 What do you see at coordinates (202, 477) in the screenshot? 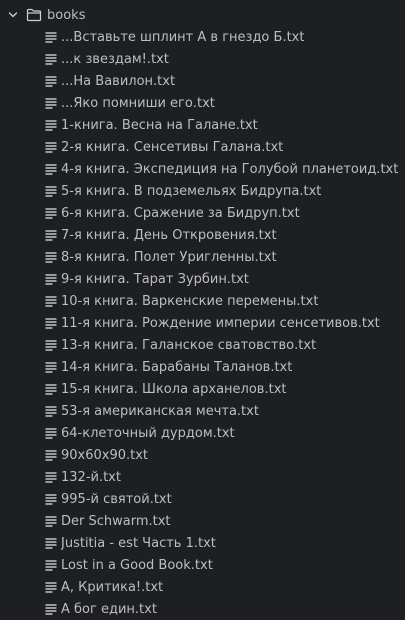
I see `file-item: 132-й.txt` at bounding box center [202, 477].